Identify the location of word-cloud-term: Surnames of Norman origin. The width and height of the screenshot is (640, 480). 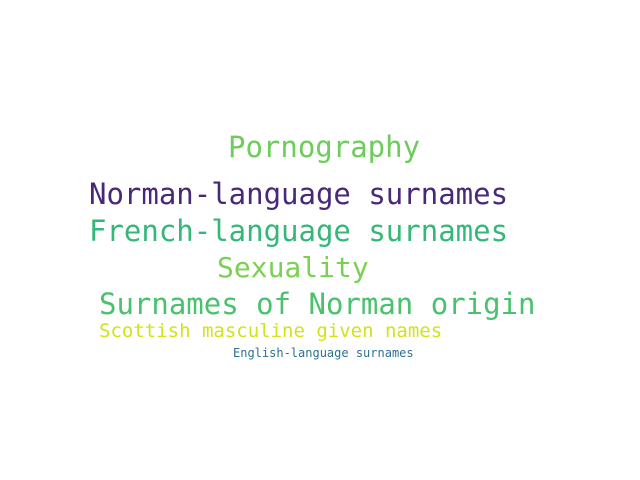
(317, 304).